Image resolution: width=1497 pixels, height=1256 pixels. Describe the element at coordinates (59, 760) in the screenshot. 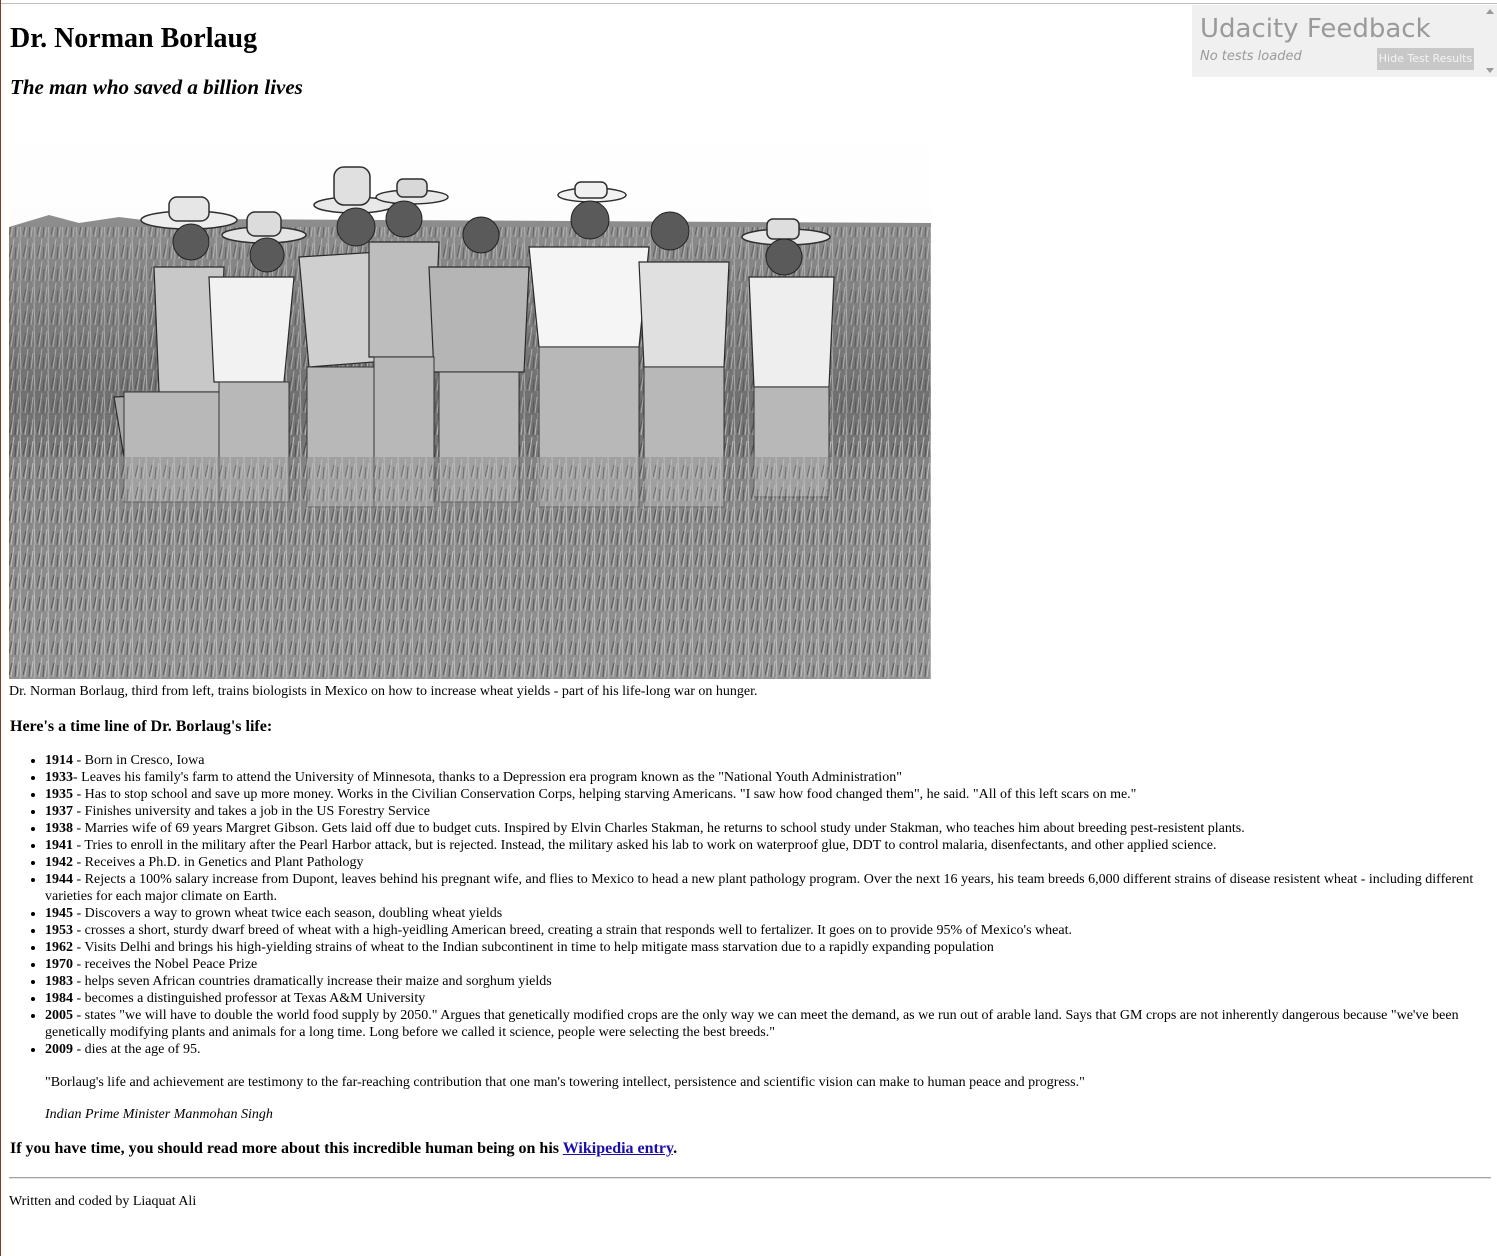

I see `timeline-year: 1914` at that location.